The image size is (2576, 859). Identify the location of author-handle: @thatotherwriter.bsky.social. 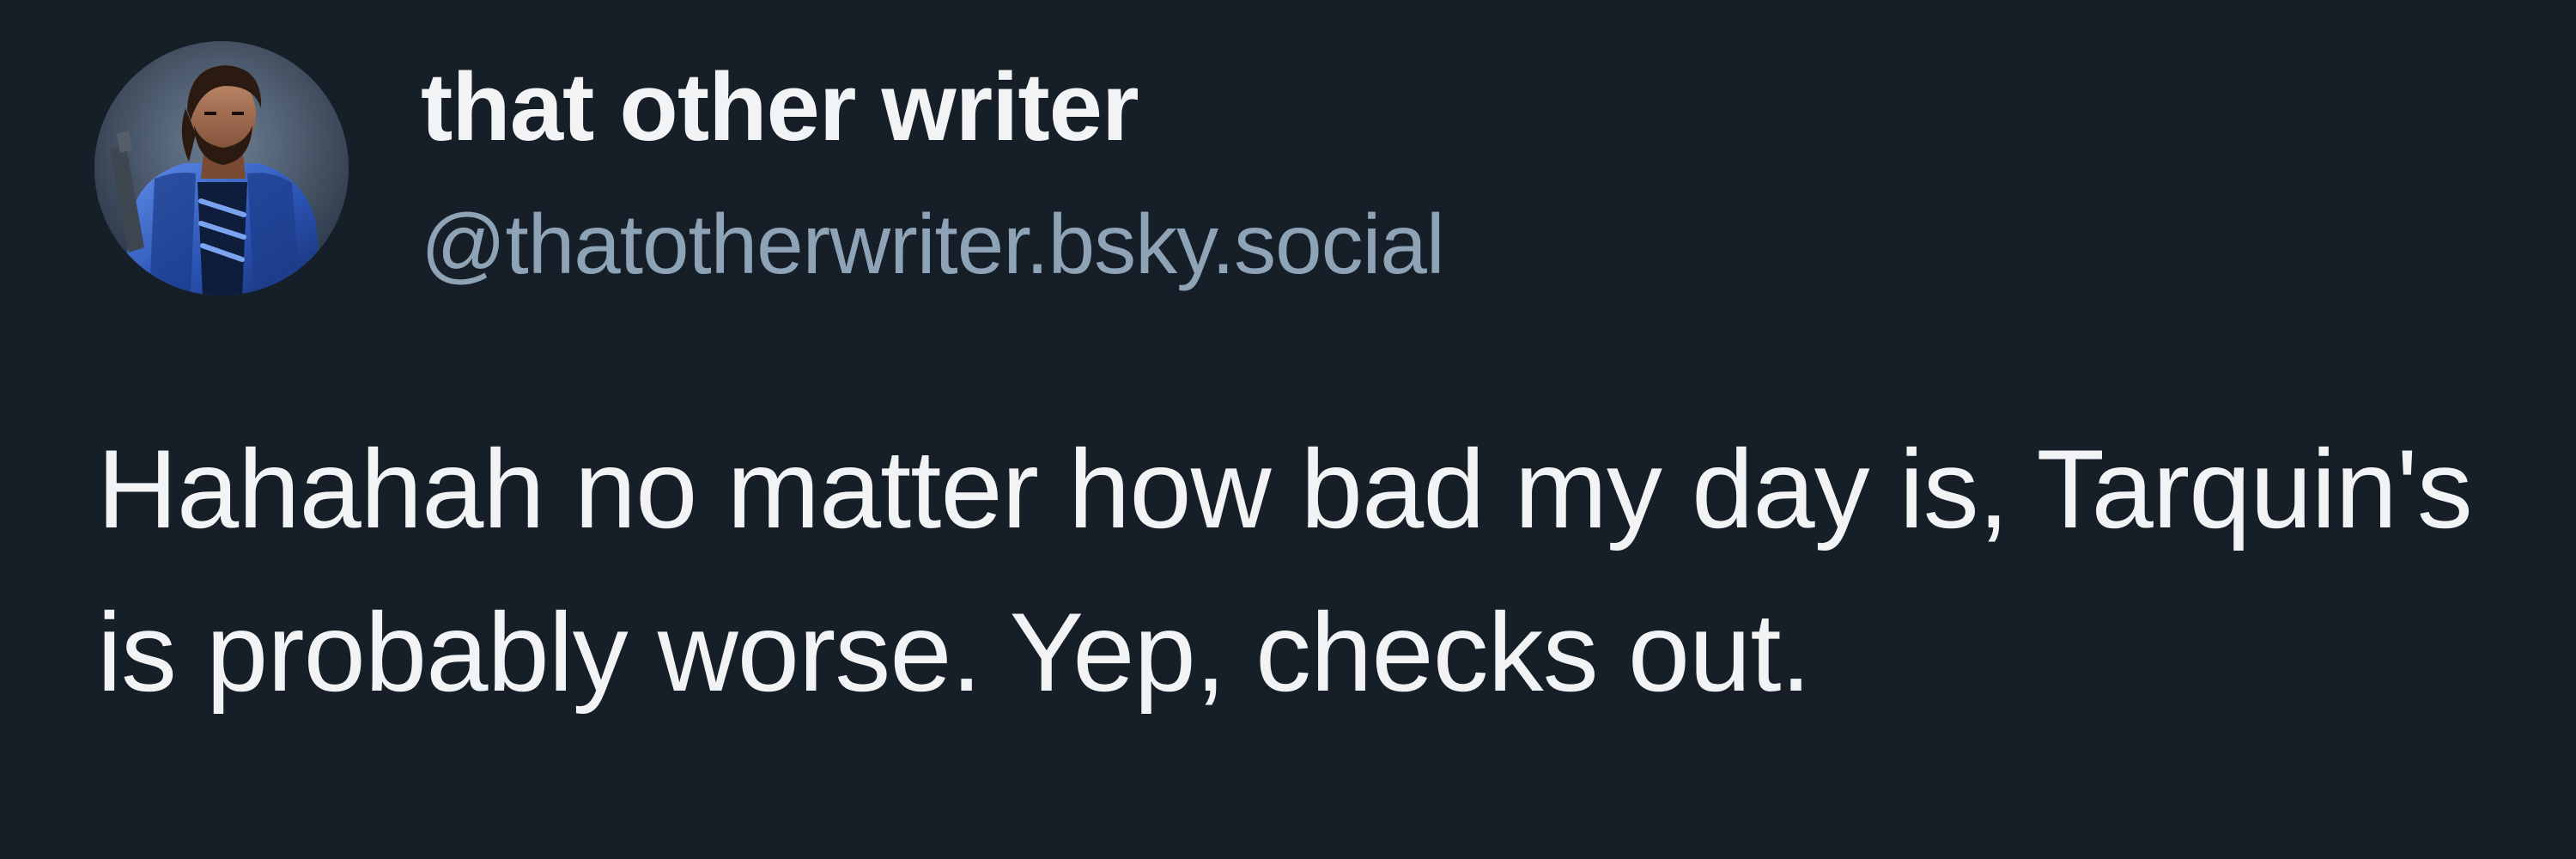
(933, 244).